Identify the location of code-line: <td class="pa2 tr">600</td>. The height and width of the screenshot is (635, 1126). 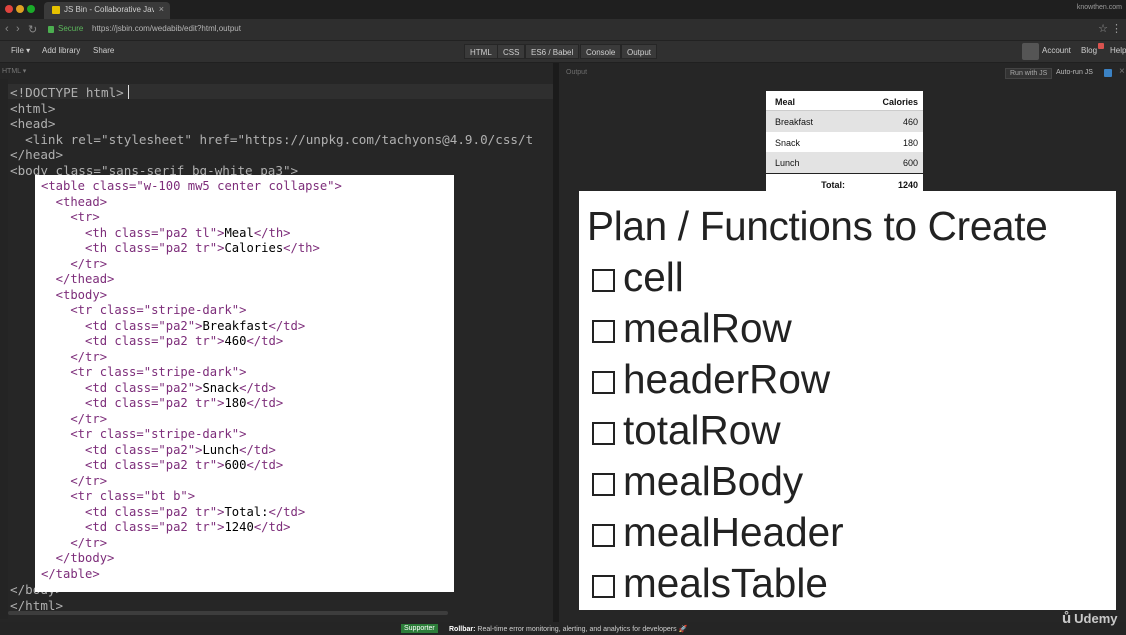
(162, 465).